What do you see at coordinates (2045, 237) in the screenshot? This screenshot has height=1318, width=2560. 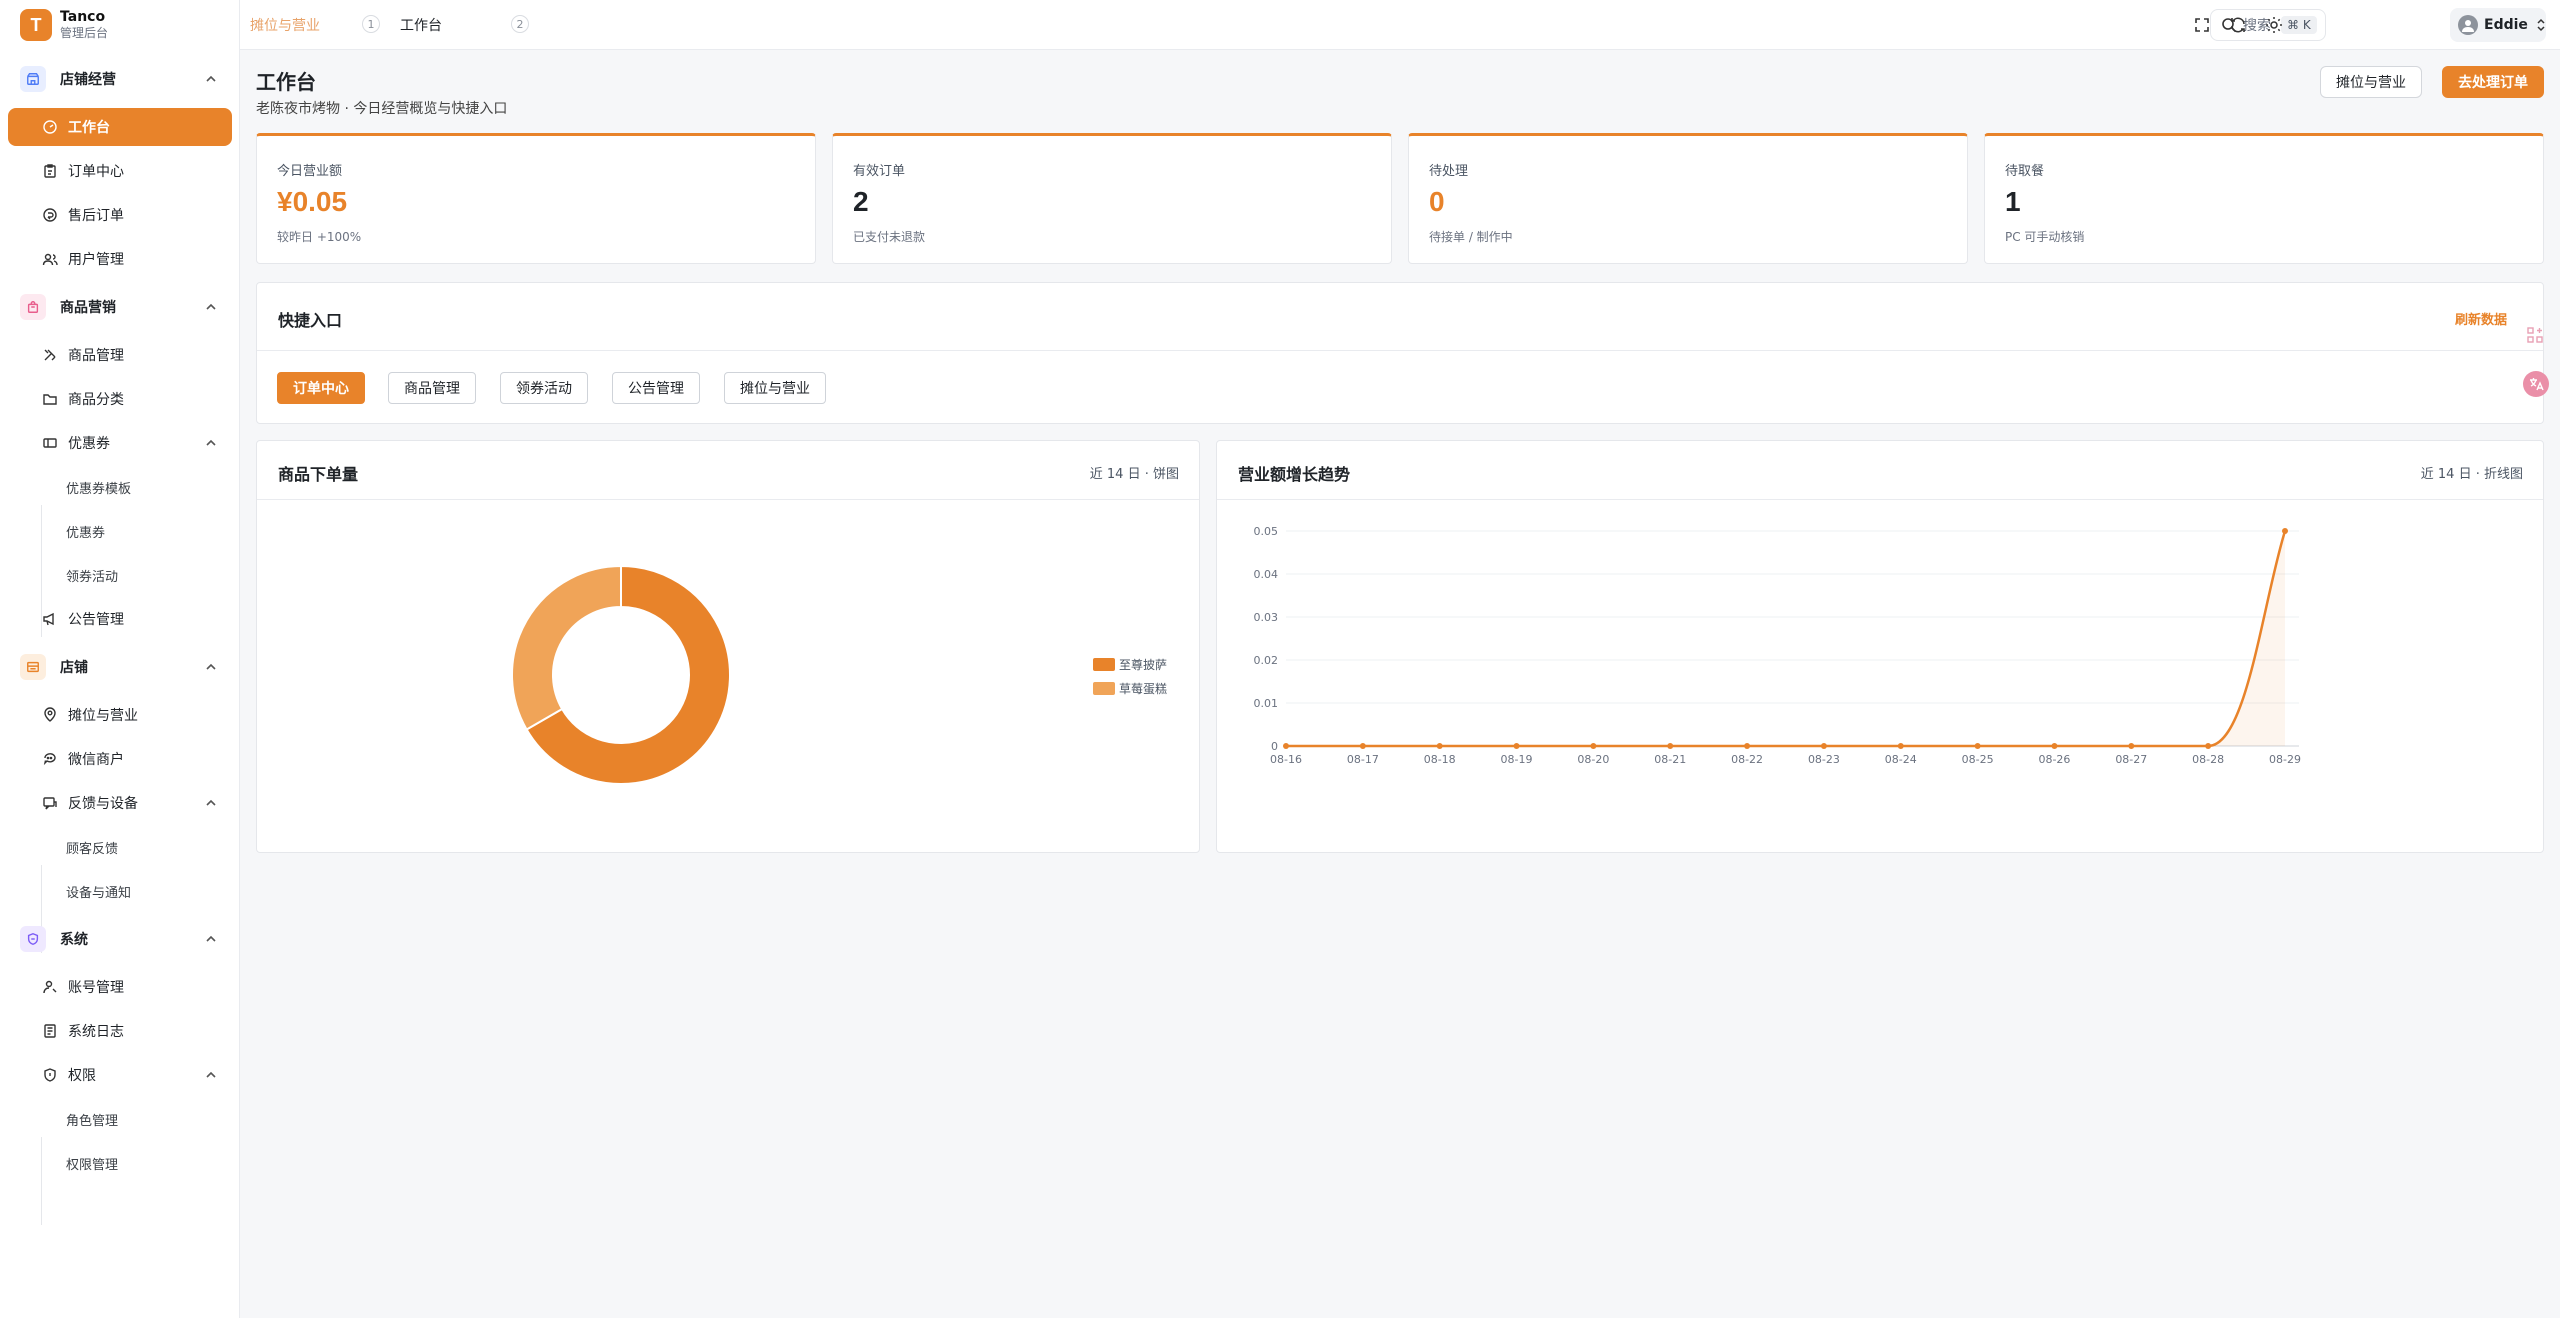 I see `stat-note: PC 可手动核销` at bounding box center [2045, 237].